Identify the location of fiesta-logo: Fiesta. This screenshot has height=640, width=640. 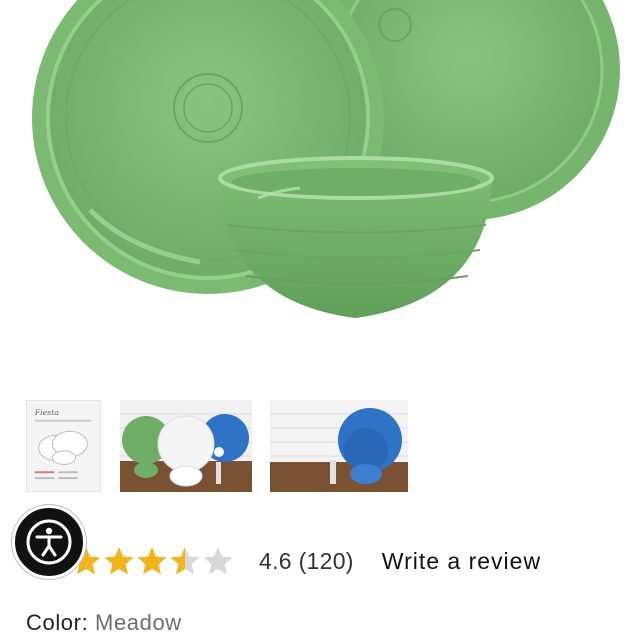
(47, 412).